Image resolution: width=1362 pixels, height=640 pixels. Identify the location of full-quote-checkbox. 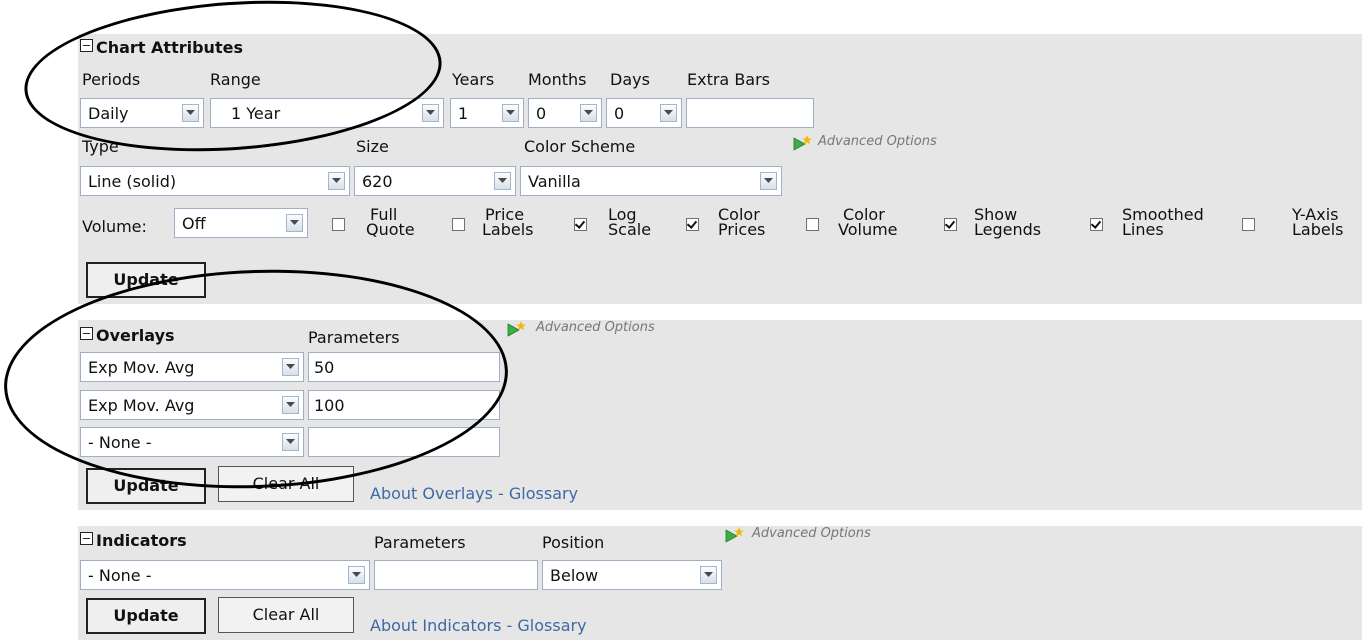
(338, 224).